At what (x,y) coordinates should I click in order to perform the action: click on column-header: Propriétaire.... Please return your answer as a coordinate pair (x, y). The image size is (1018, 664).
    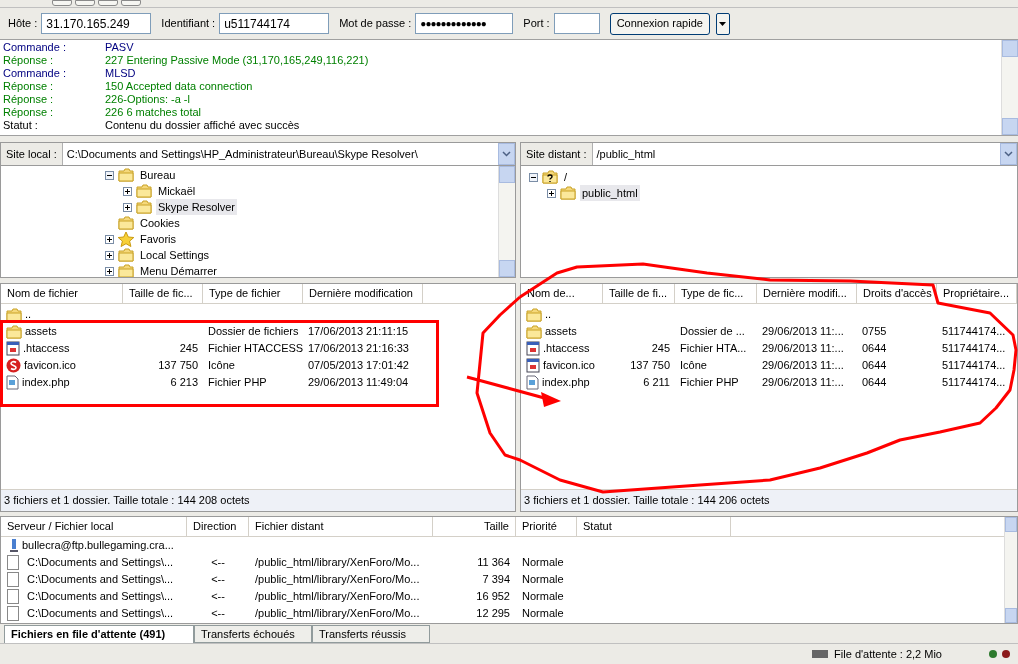
    Looking at the image, I should click on (977, 293).